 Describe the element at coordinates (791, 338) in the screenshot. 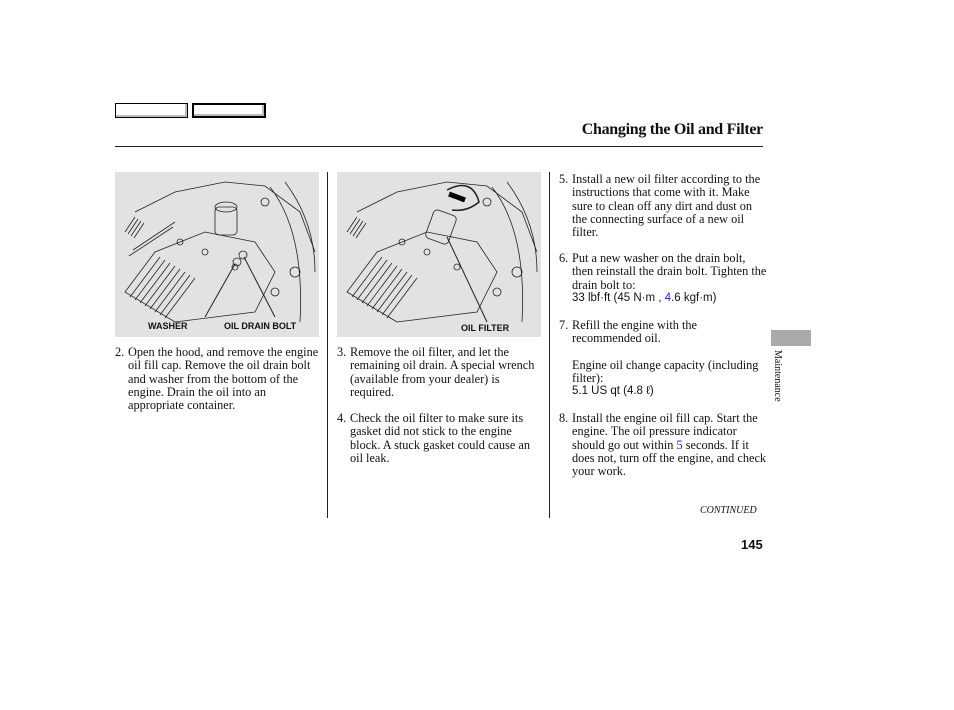

I see `section-tab` at that location.